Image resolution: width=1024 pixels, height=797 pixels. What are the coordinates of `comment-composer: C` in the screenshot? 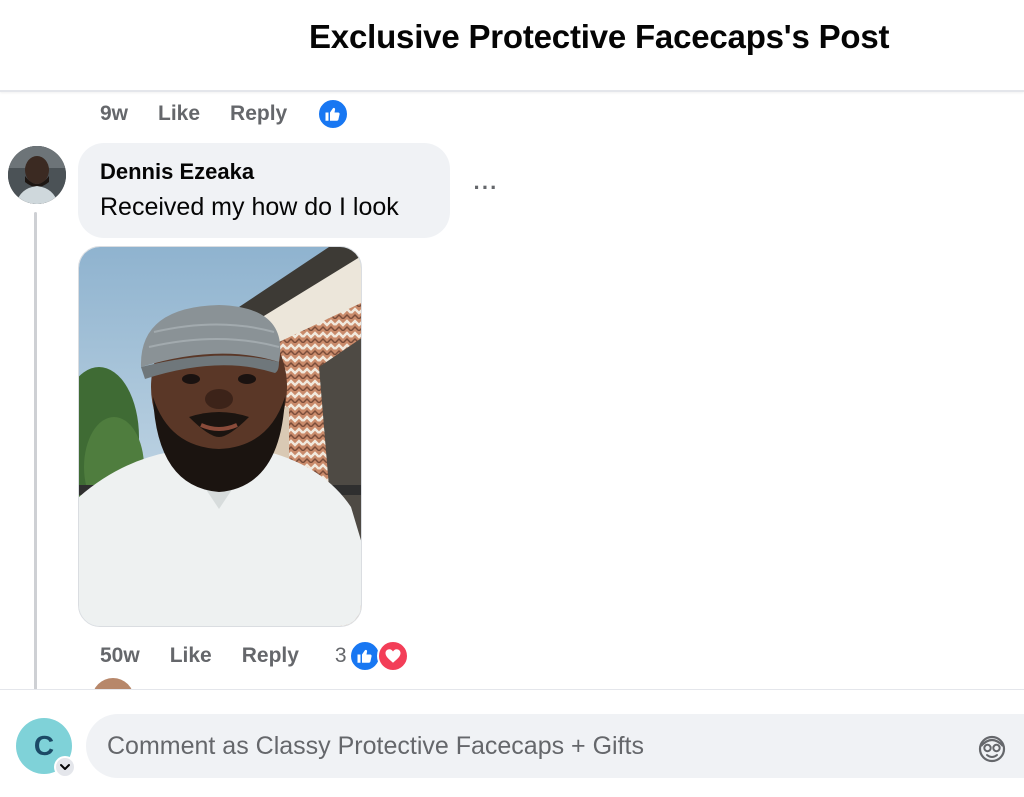 It's located at (512, 743).